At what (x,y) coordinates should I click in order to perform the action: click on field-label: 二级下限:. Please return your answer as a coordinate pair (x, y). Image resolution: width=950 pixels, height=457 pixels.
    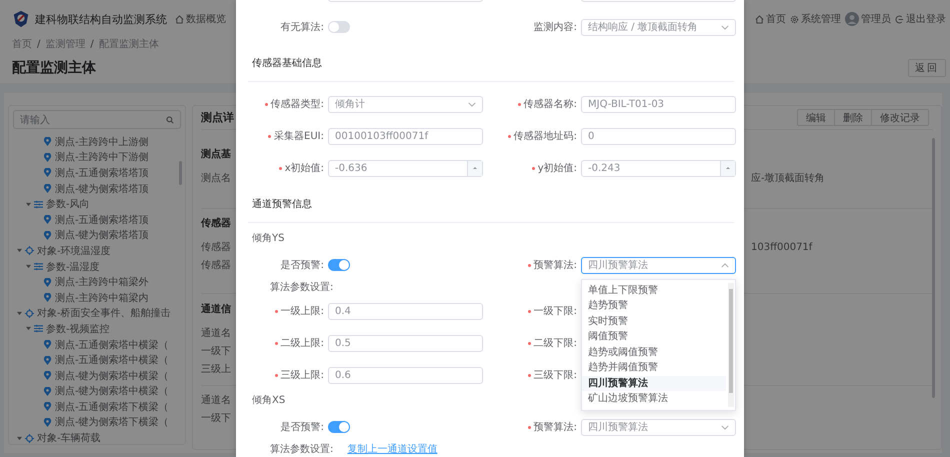
    Looking at the image, I should click on (555, 343).